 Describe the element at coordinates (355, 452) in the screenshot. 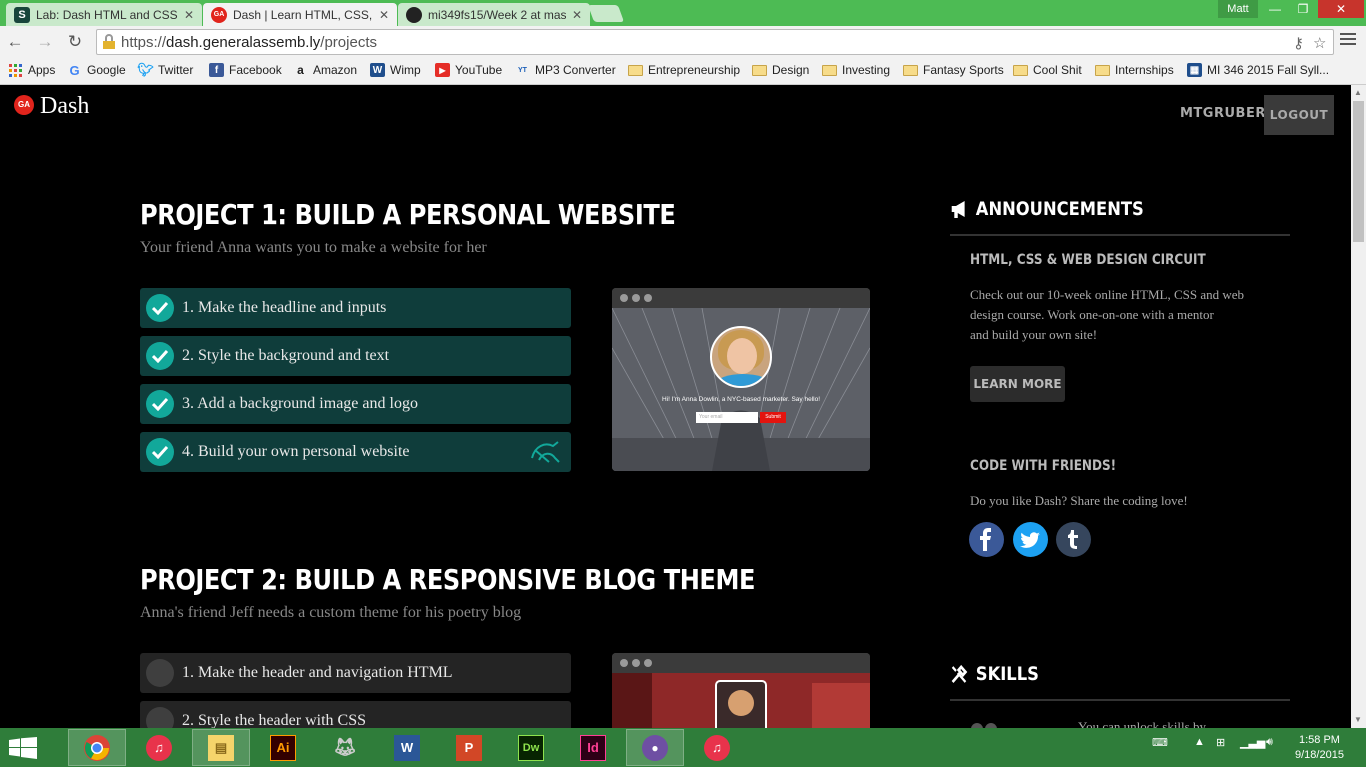

I see `project-1-step-4: 4. Build your own personal website` at that location.